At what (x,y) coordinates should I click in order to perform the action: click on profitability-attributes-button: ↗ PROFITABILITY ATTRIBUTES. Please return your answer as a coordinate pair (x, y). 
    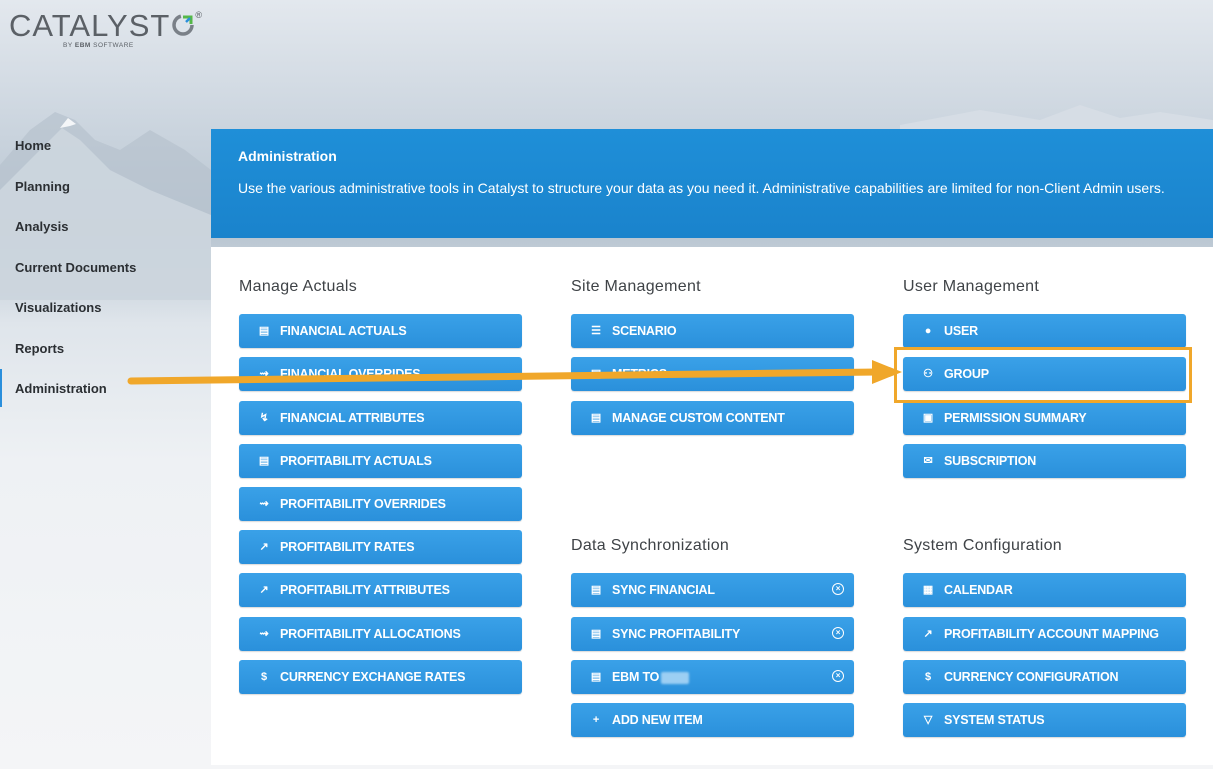
    Looking at the image, I should click on (380, 590).